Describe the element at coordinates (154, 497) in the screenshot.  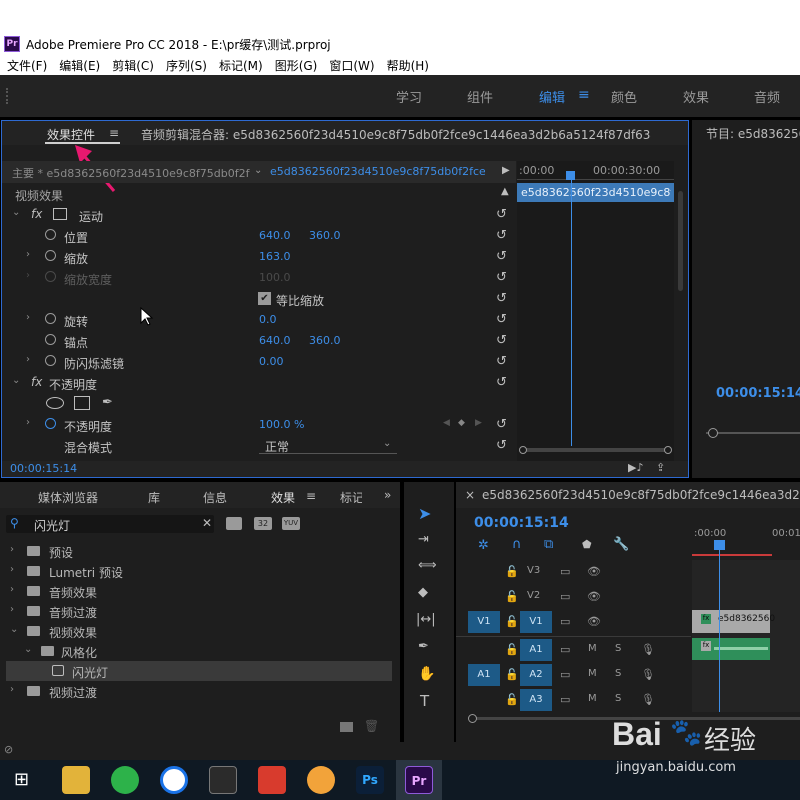
I see `tab-libraries: 库` at that location.